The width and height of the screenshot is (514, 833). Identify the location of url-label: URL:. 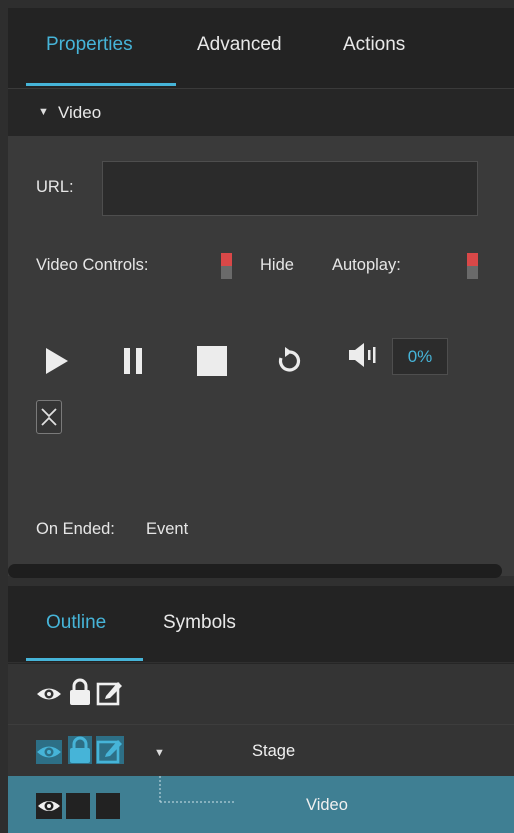
(55, 187).